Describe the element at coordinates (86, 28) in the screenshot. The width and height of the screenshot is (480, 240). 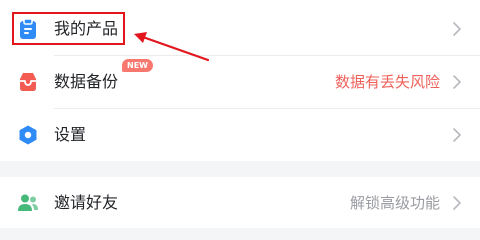
I see `menu-item-label: 我的产品` at that location.